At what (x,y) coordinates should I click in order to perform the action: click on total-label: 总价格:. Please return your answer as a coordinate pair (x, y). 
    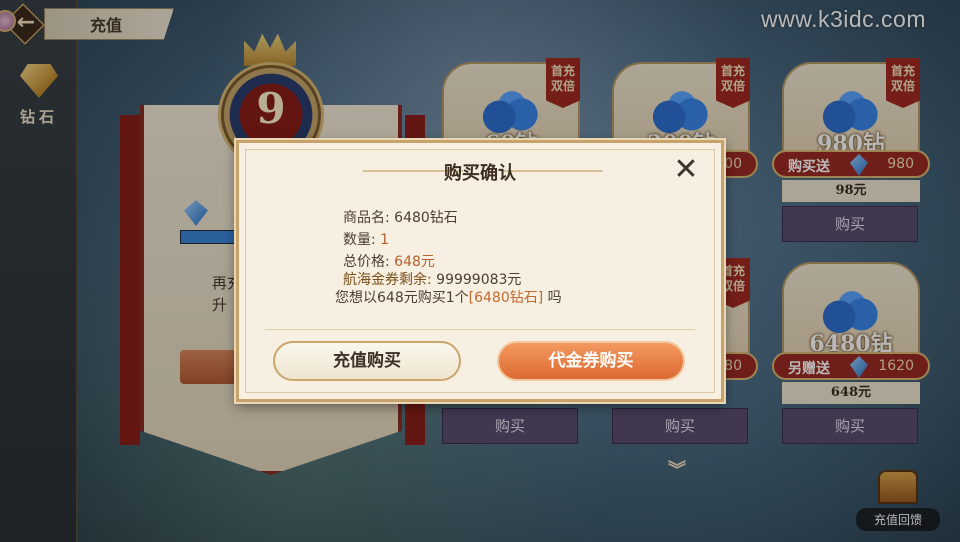
    Looking at the image, I should click on (366, 262).